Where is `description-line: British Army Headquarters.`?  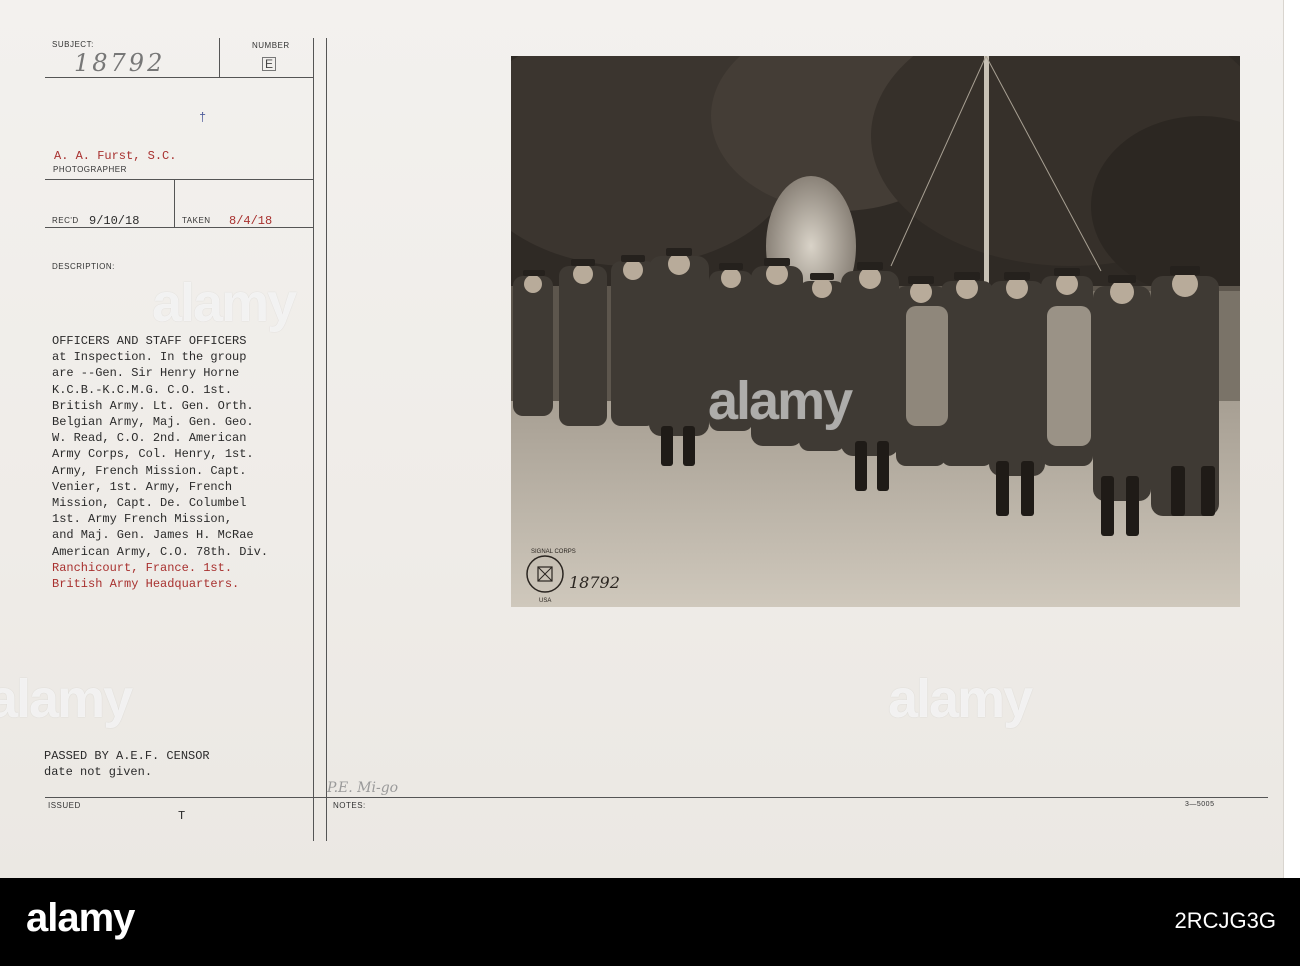 description-line: British Army Headquarters. is located at coordinates (146, 584).